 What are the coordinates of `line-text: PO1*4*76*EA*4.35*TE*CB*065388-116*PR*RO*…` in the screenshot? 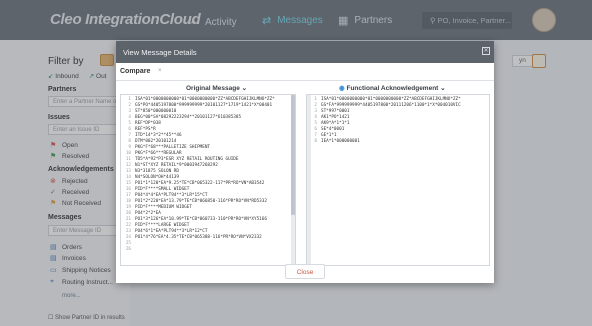 It's located at (198, 237).